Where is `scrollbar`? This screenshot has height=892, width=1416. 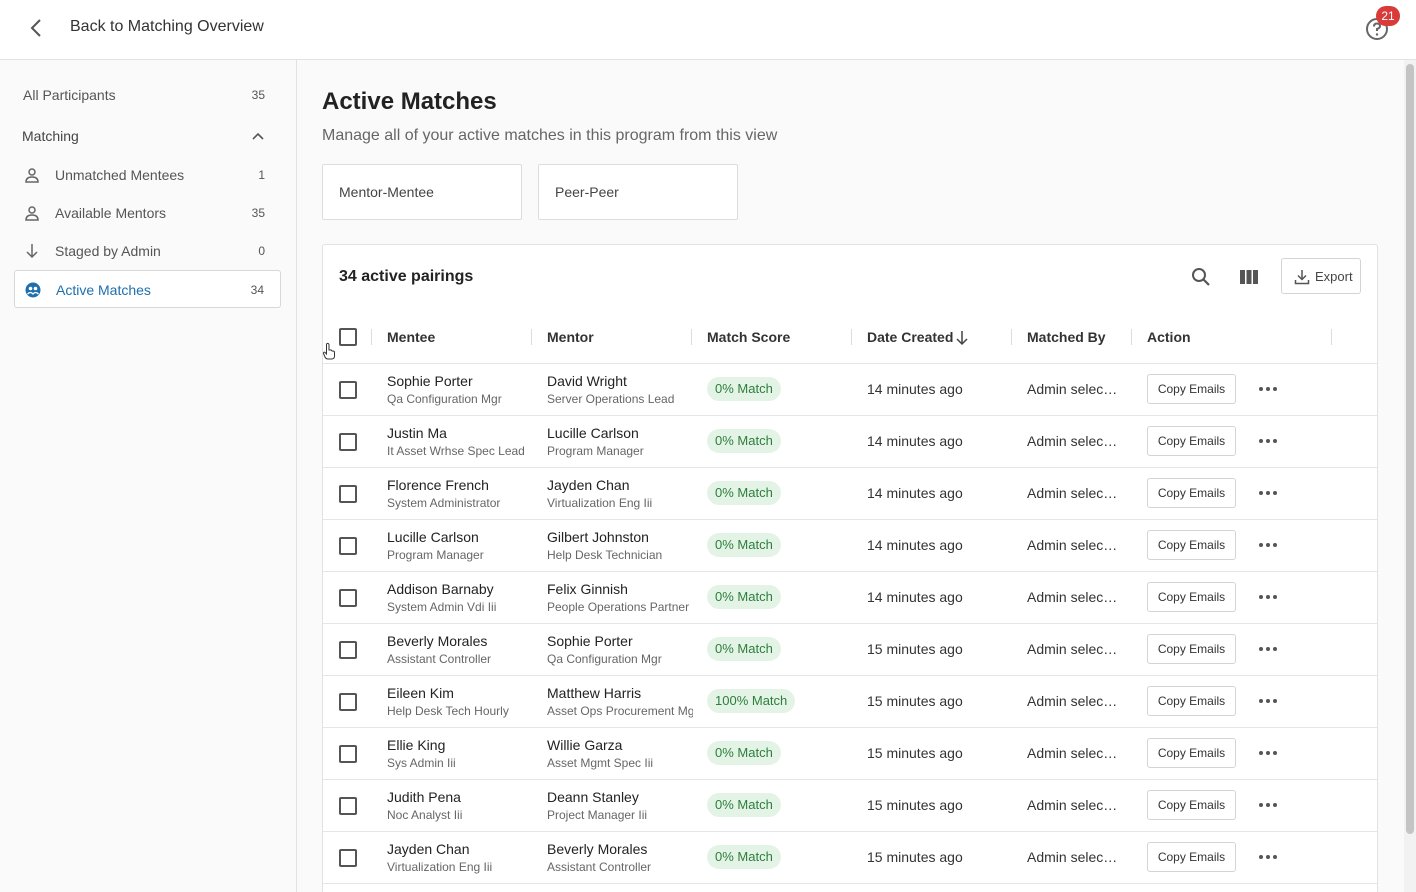
scrollbar is located at coordinates (1410, 476).